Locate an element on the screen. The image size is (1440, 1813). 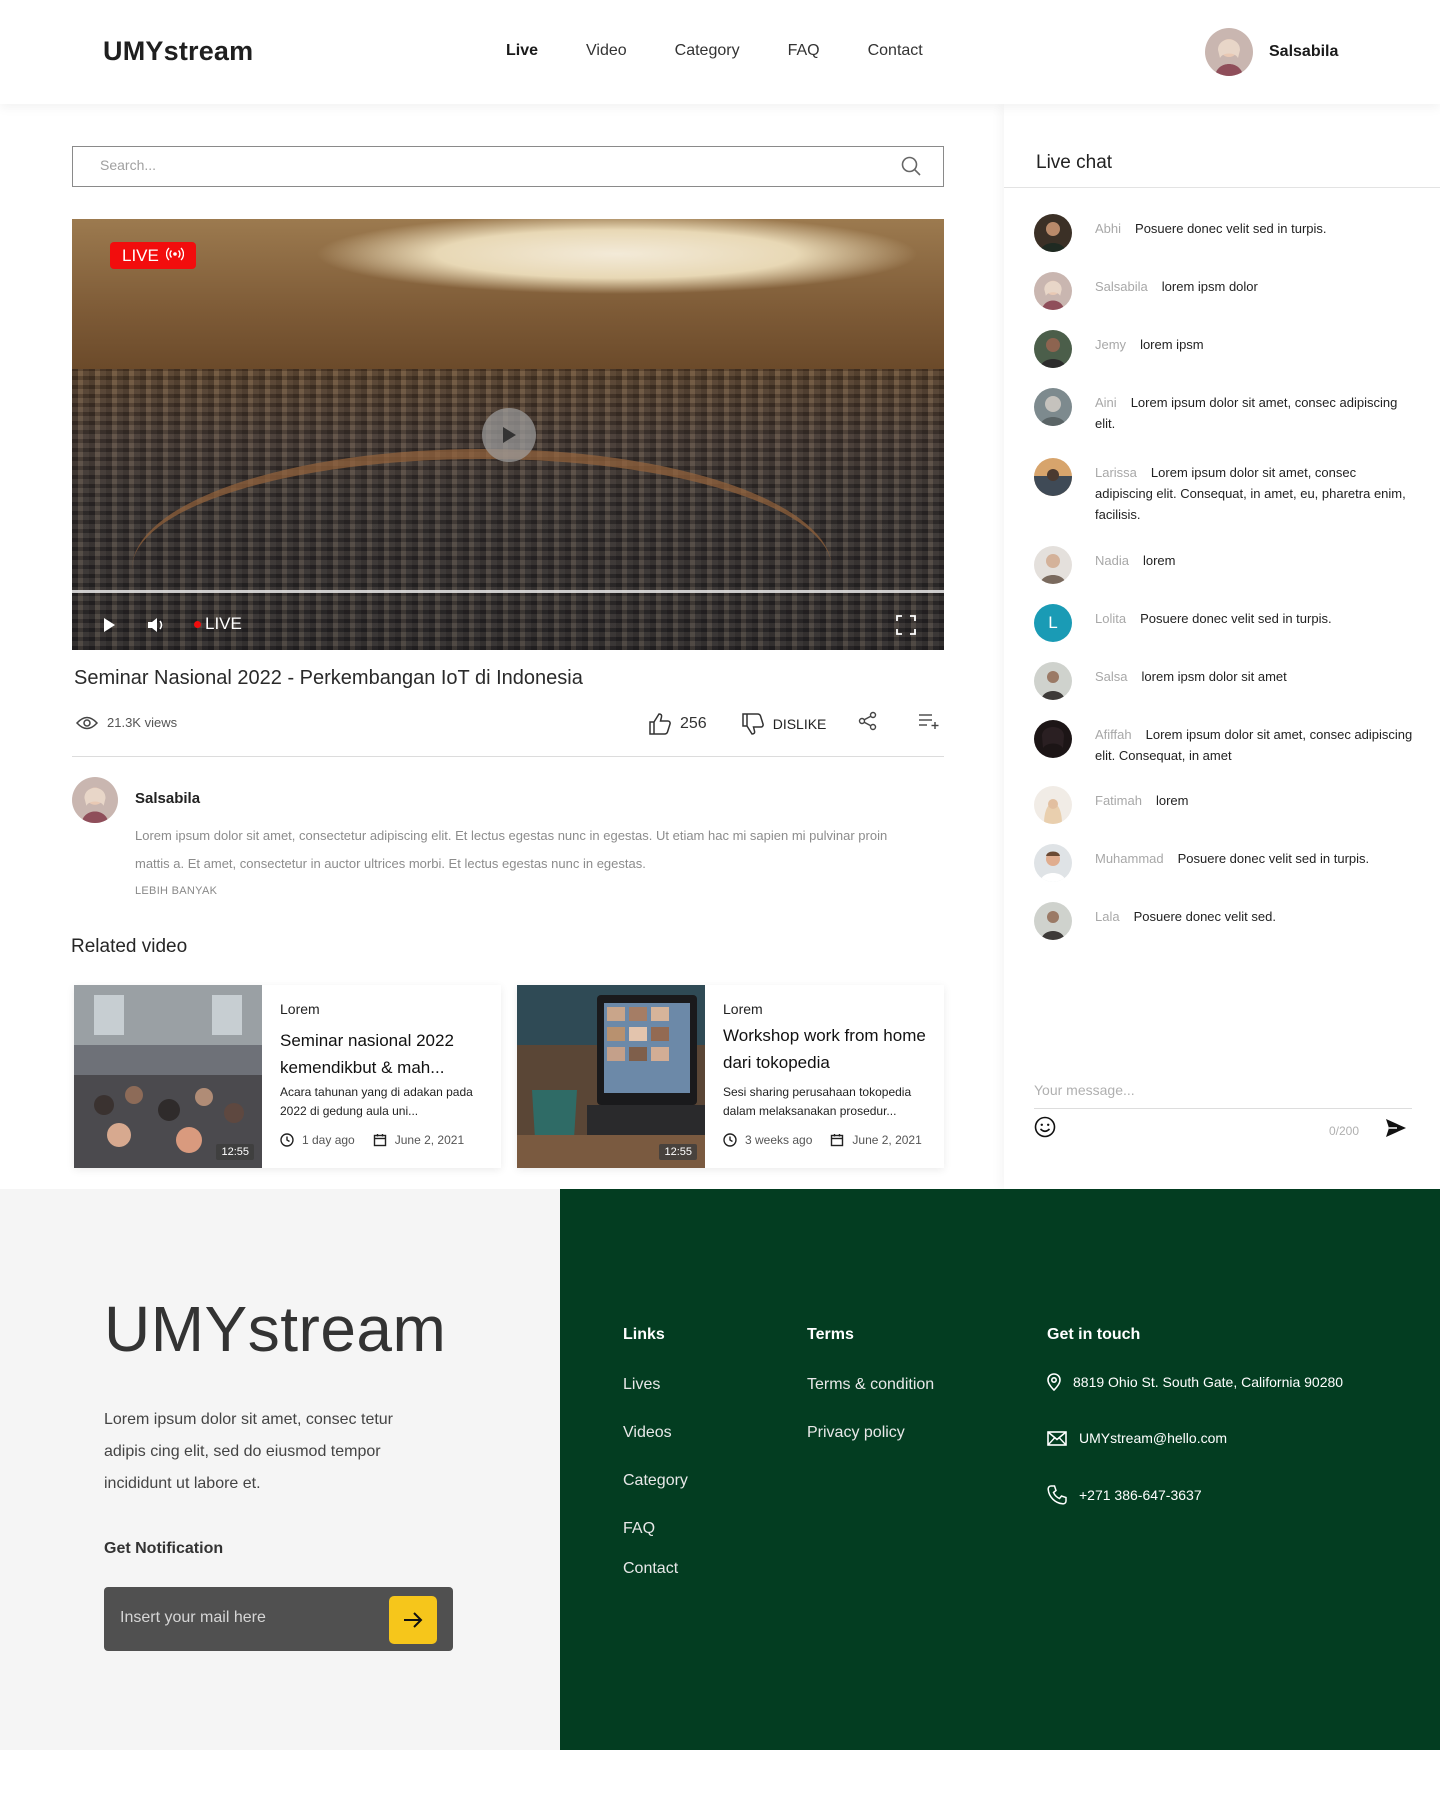
footer-link-faq: FAQ is located at coordinates (639, 1529).